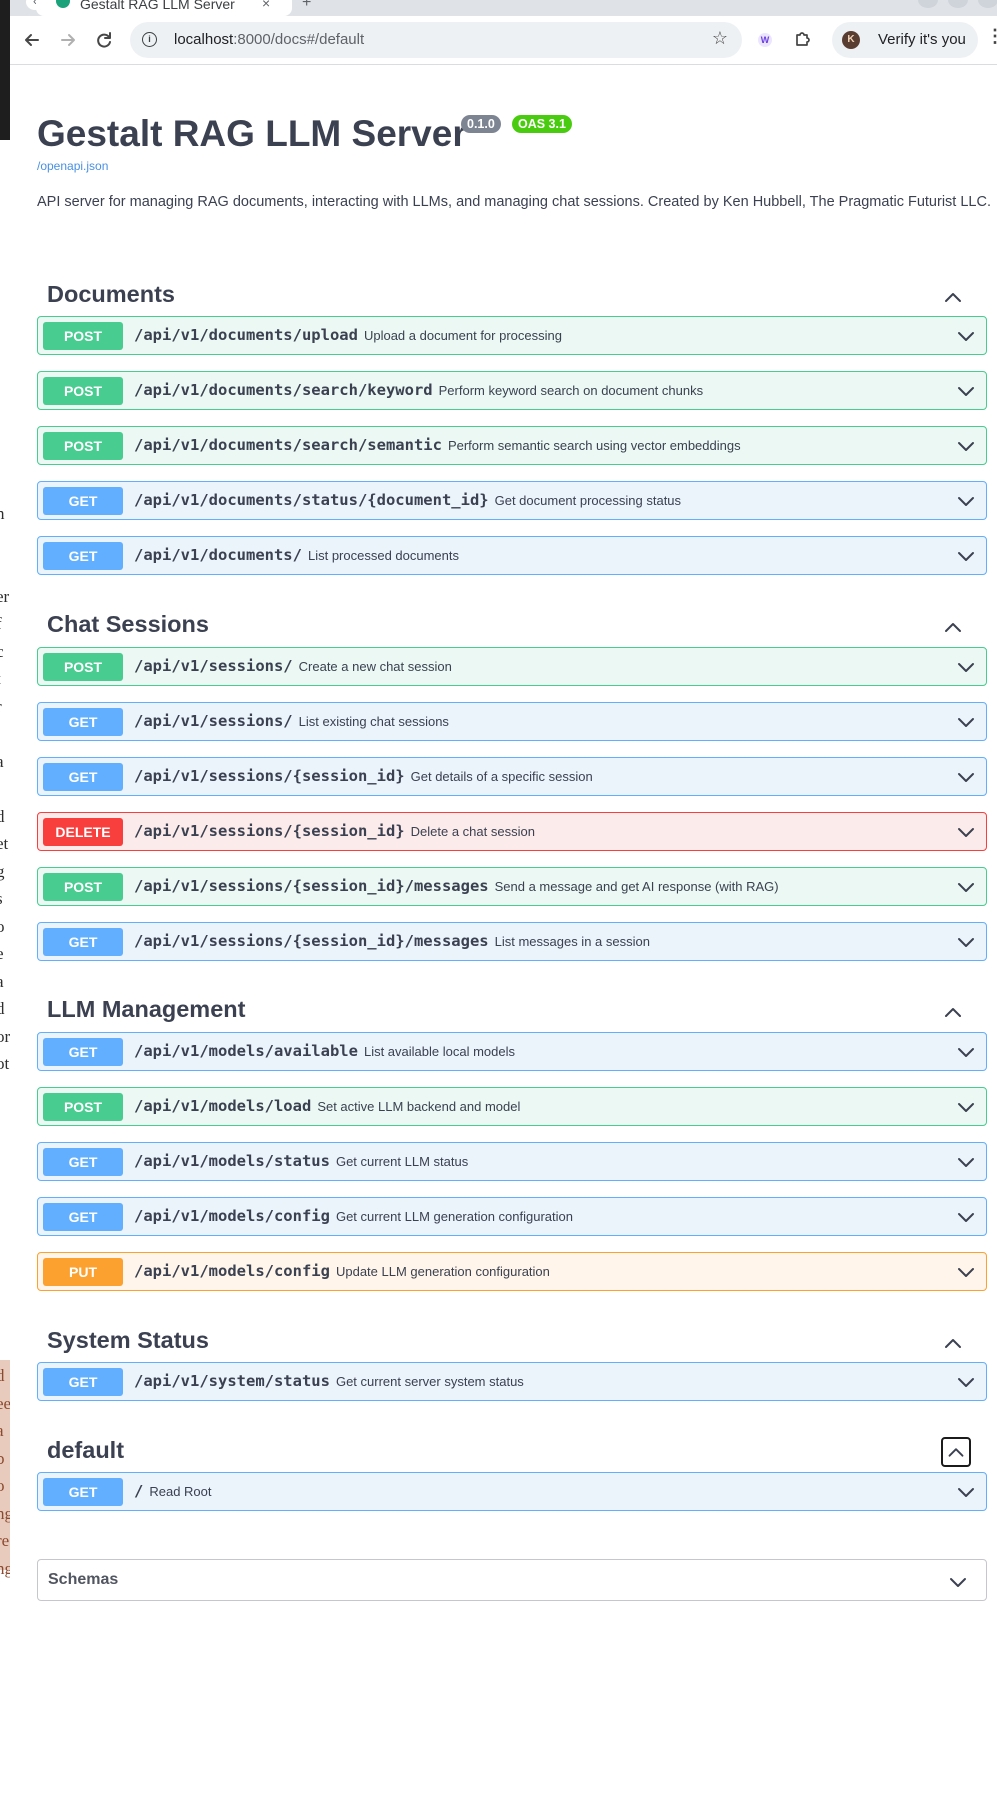 The width and height of the screenshot is (997, 1794). Describe the element at coordinates (928, 4) in the screenshot. I see `minimize-window-button` at that location.